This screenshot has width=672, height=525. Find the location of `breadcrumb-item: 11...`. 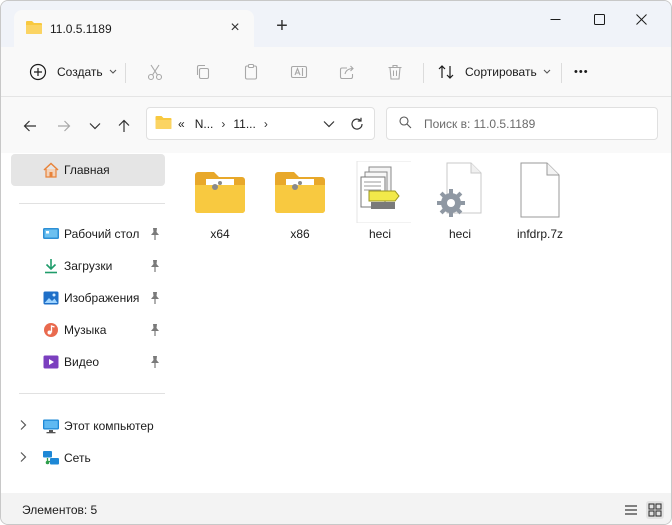

breadcrumb-item: 11... is located at coordinates (244, 124).